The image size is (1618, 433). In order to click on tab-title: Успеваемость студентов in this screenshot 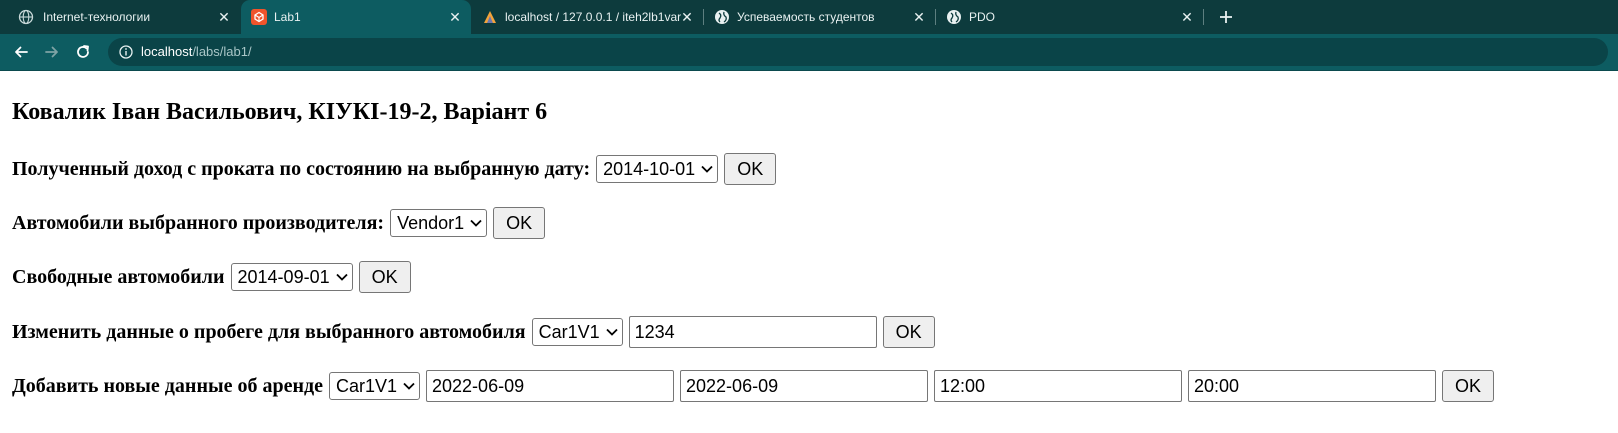, I will do `click(806, 17)`.